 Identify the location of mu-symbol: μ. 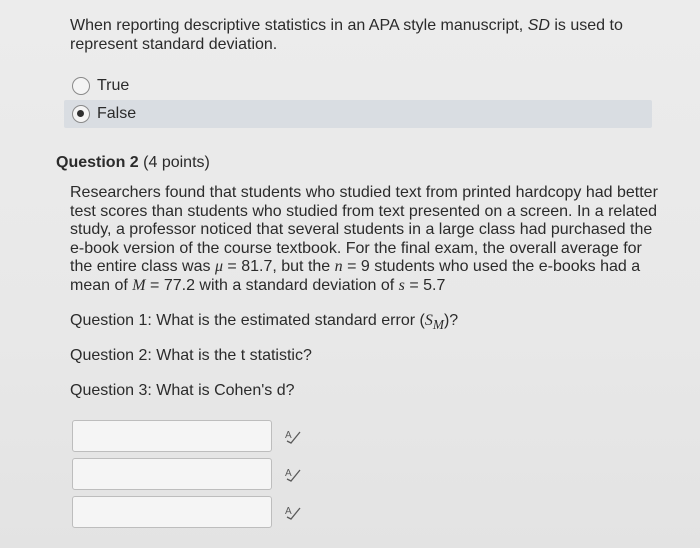
(218, 267).